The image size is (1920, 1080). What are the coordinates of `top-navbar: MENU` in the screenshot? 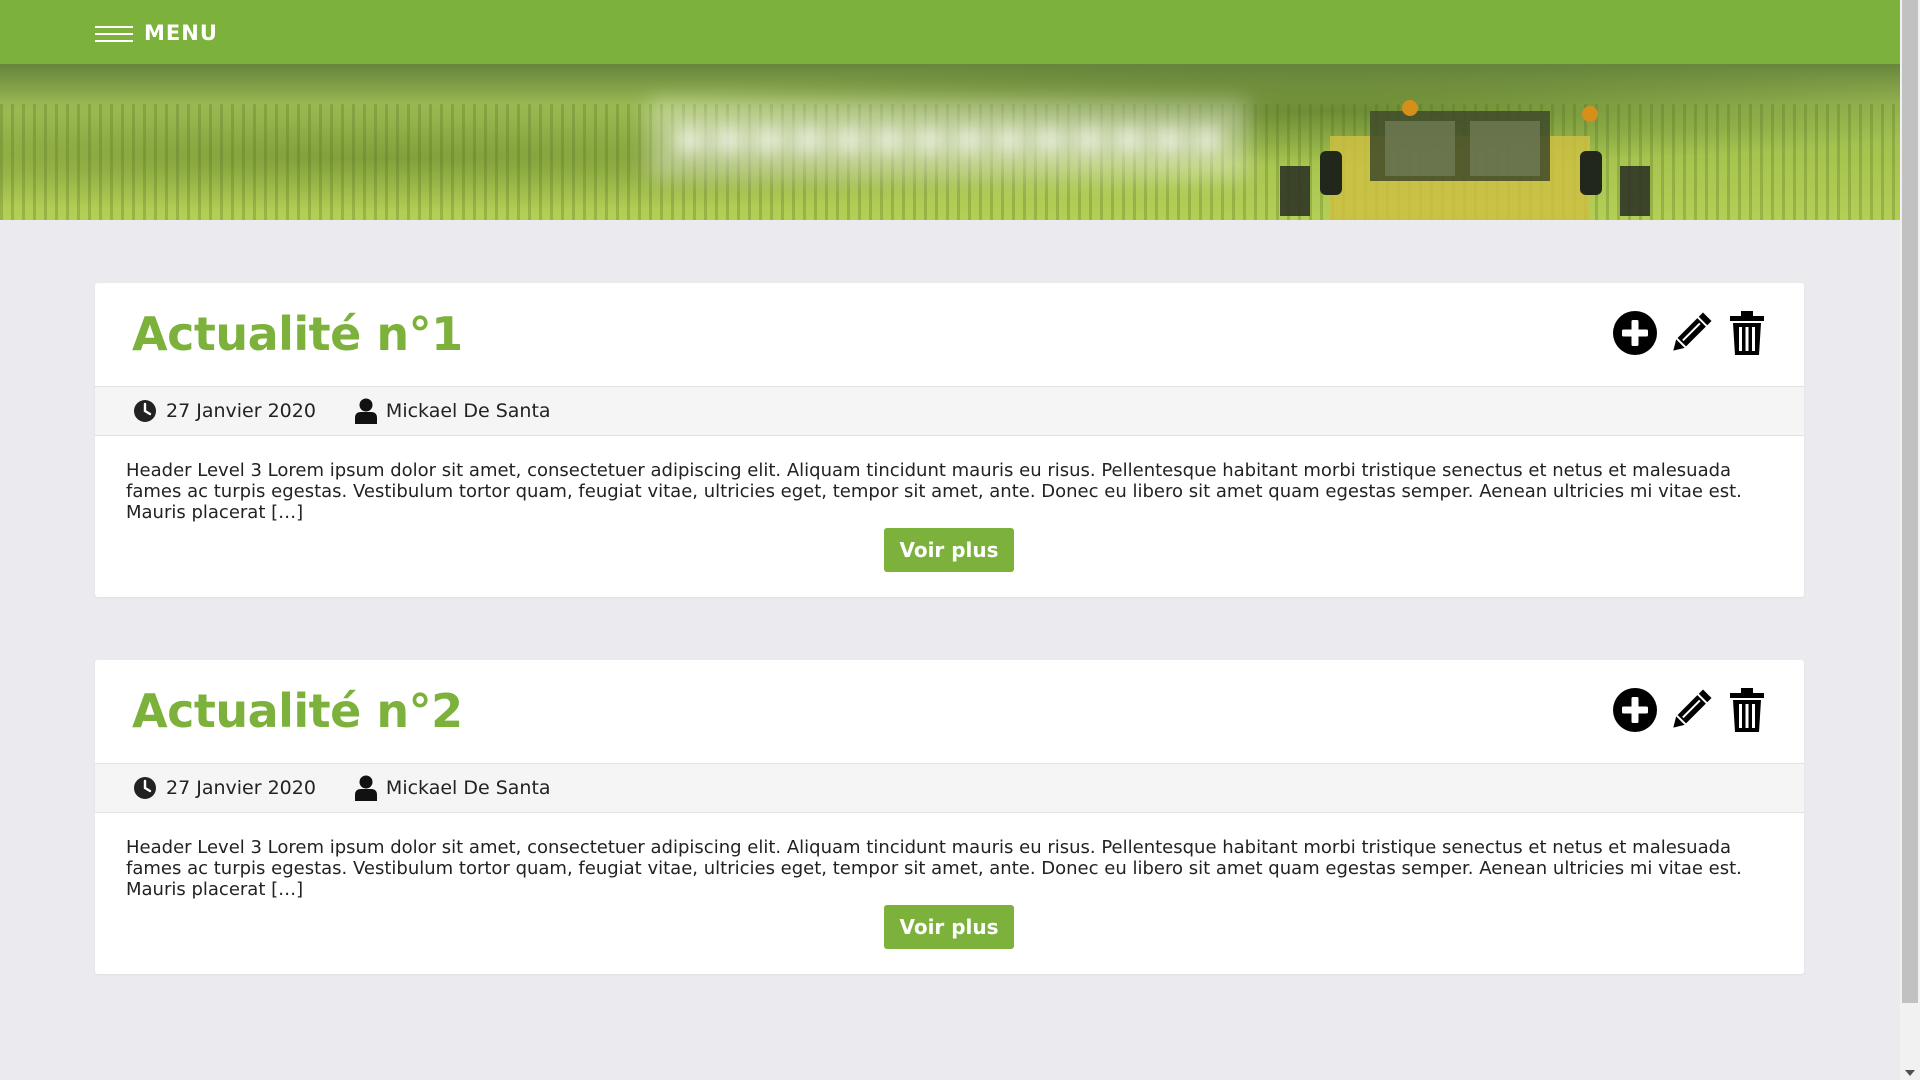 It's located at (950, 32).